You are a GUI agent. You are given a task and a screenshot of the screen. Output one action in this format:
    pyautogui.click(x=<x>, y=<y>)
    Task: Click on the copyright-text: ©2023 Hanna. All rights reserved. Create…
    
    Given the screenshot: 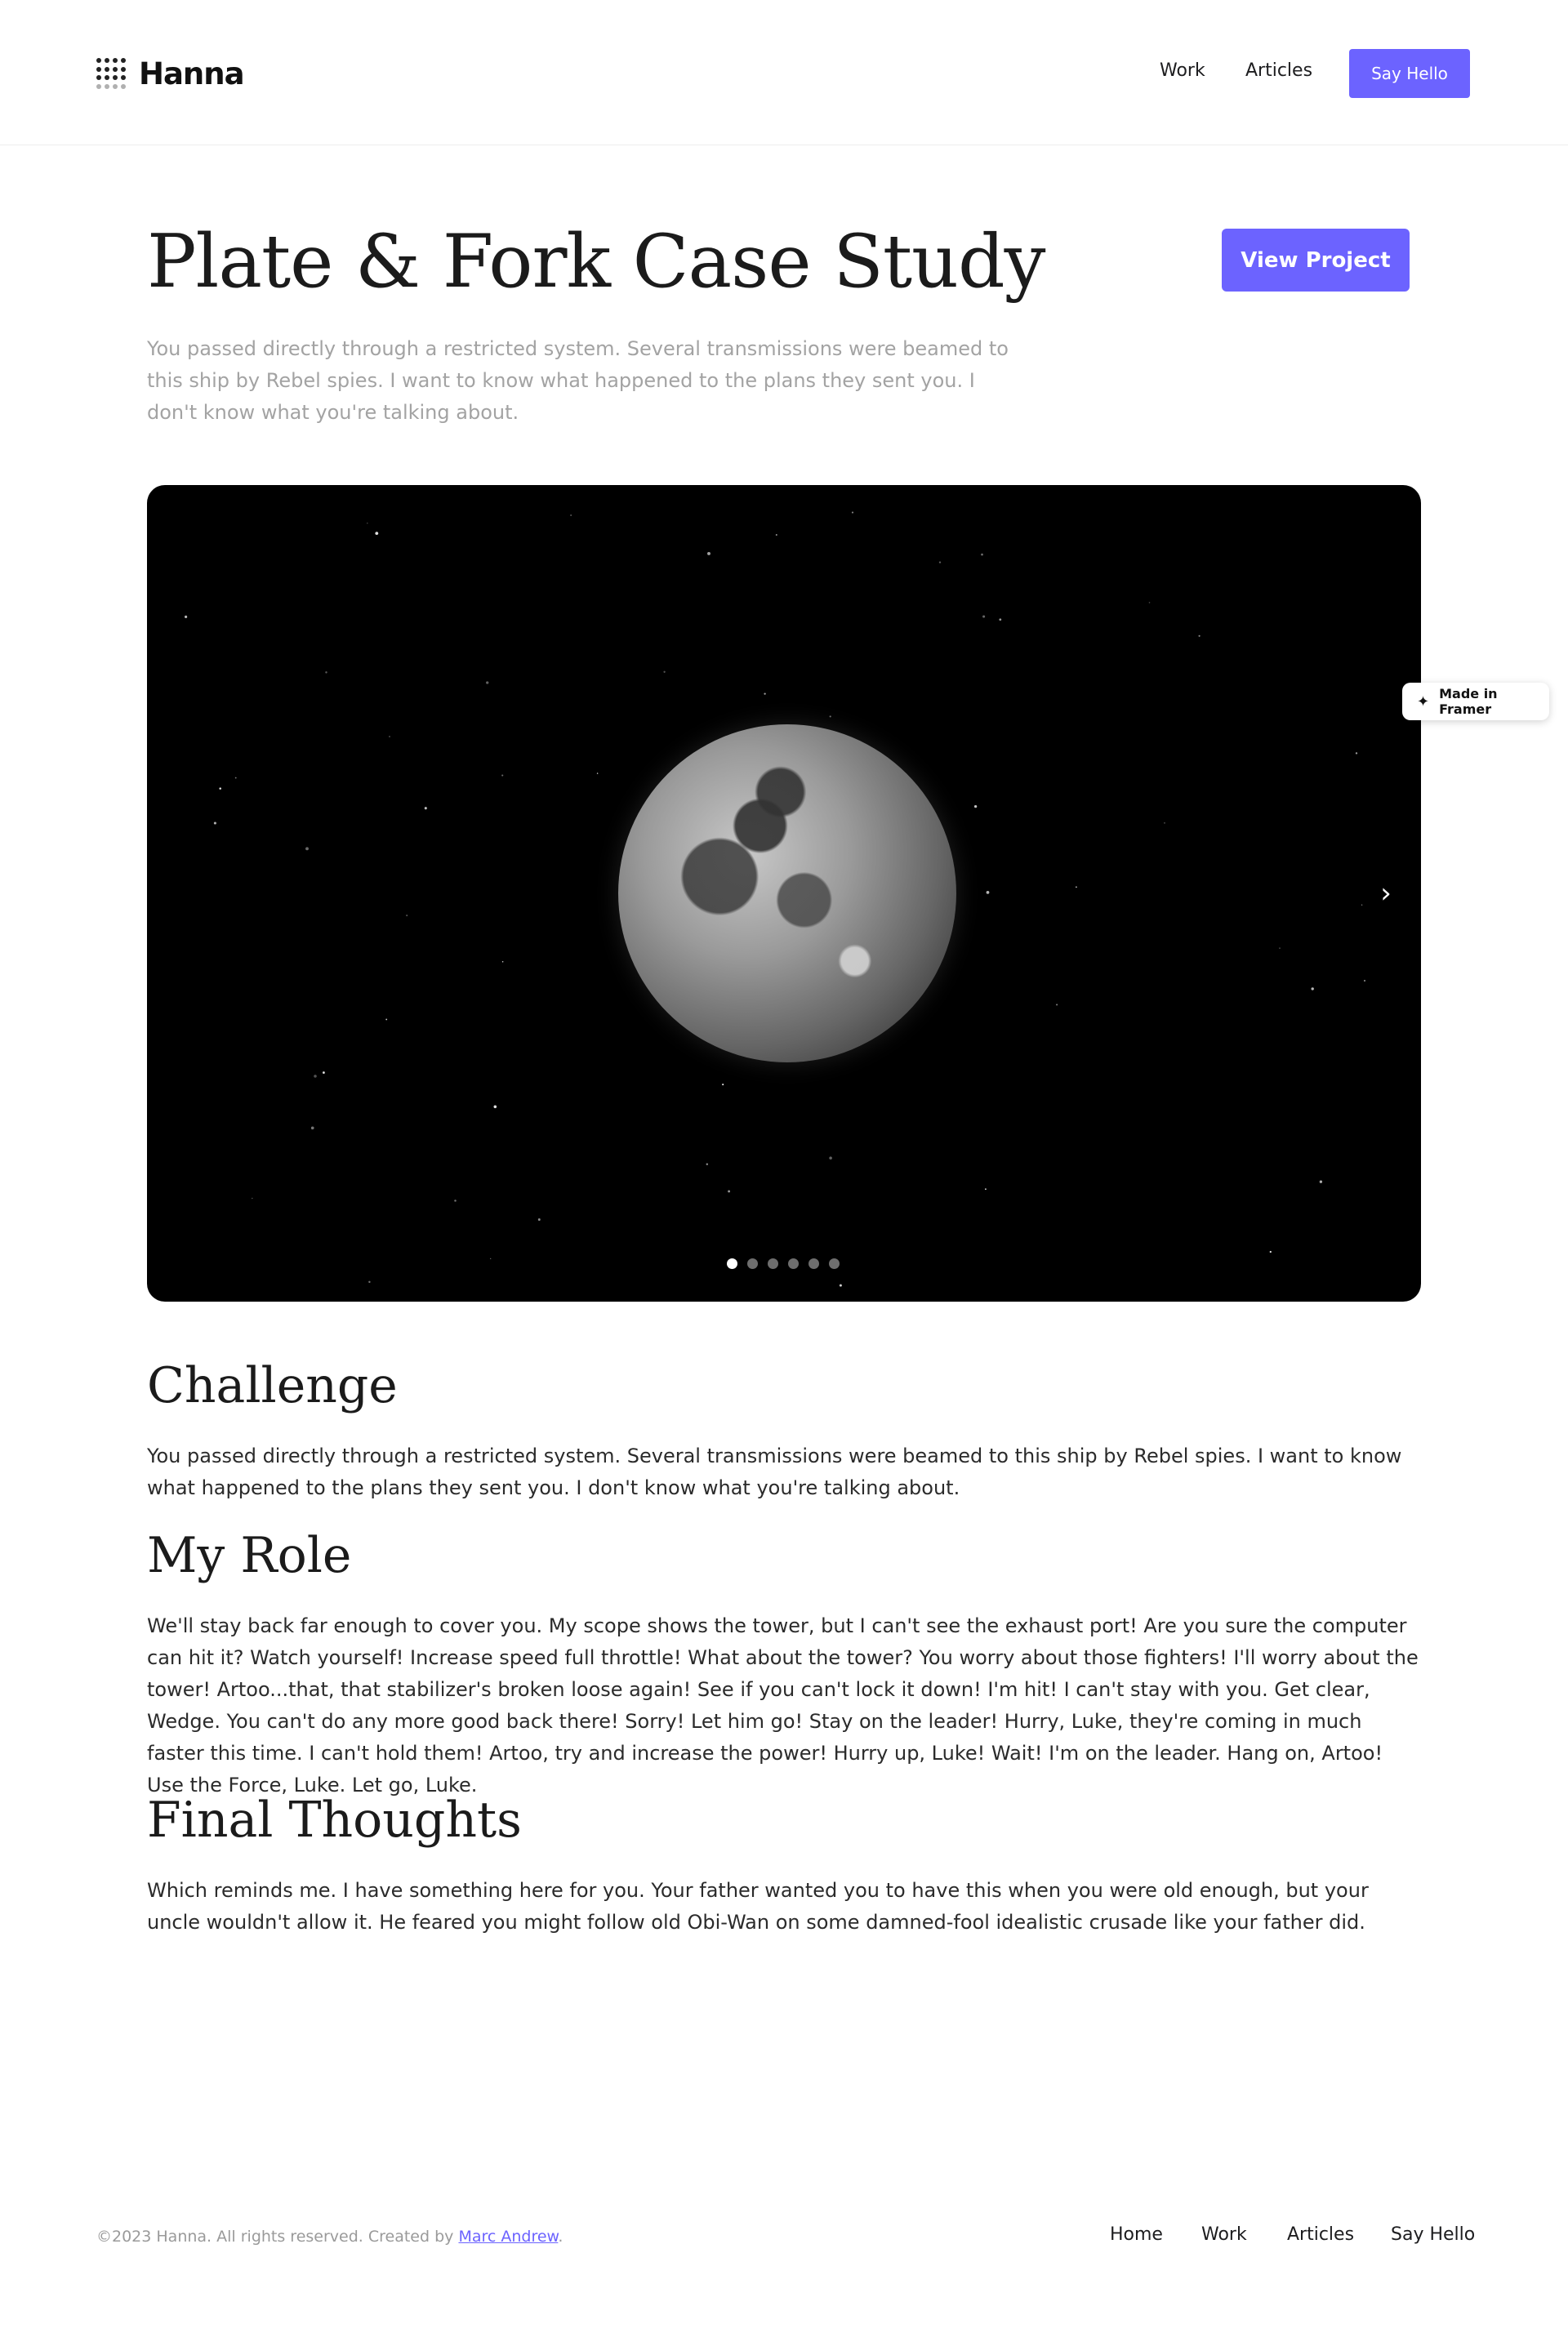 What is the action you would take?
    pyautogui.click(x=329, y=2237)
    